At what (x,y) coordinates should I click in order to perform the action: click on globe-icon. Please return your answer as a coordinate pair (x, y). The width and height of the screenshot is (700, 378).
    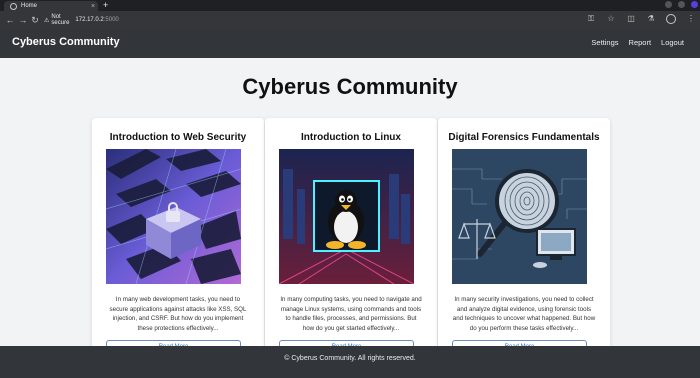
    Looking at the image, I should click on (13, 6).